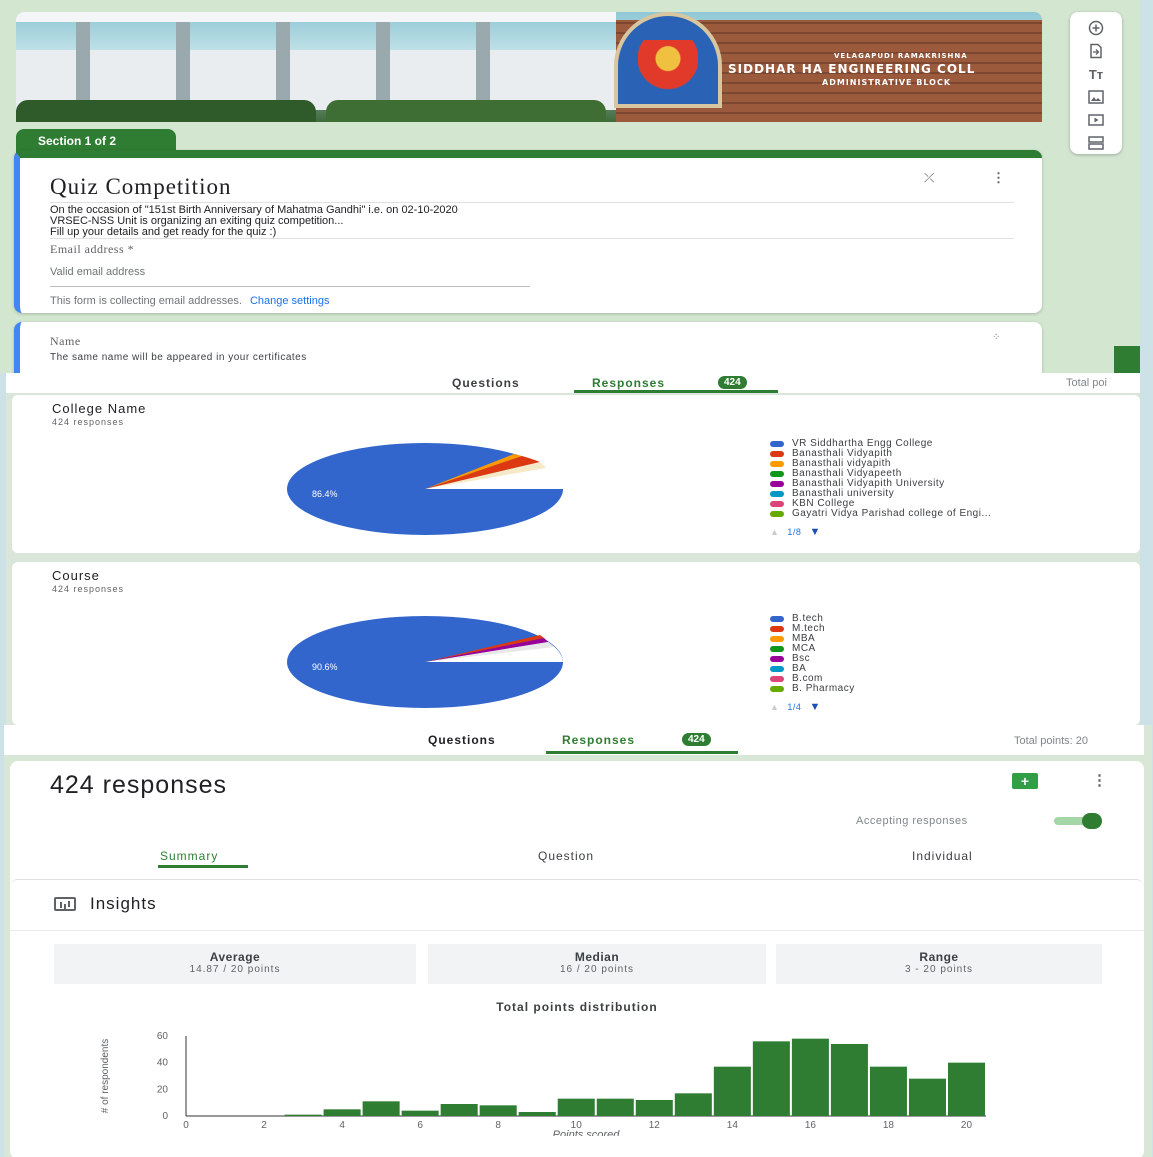 The height and width of the screenshot is (1157, 1153). What do you see at coordinates (573, 383) in the screenshot?
I see `responses-tabbar: Questions Responses 424 Total poi` at bounding box center [573, 383].